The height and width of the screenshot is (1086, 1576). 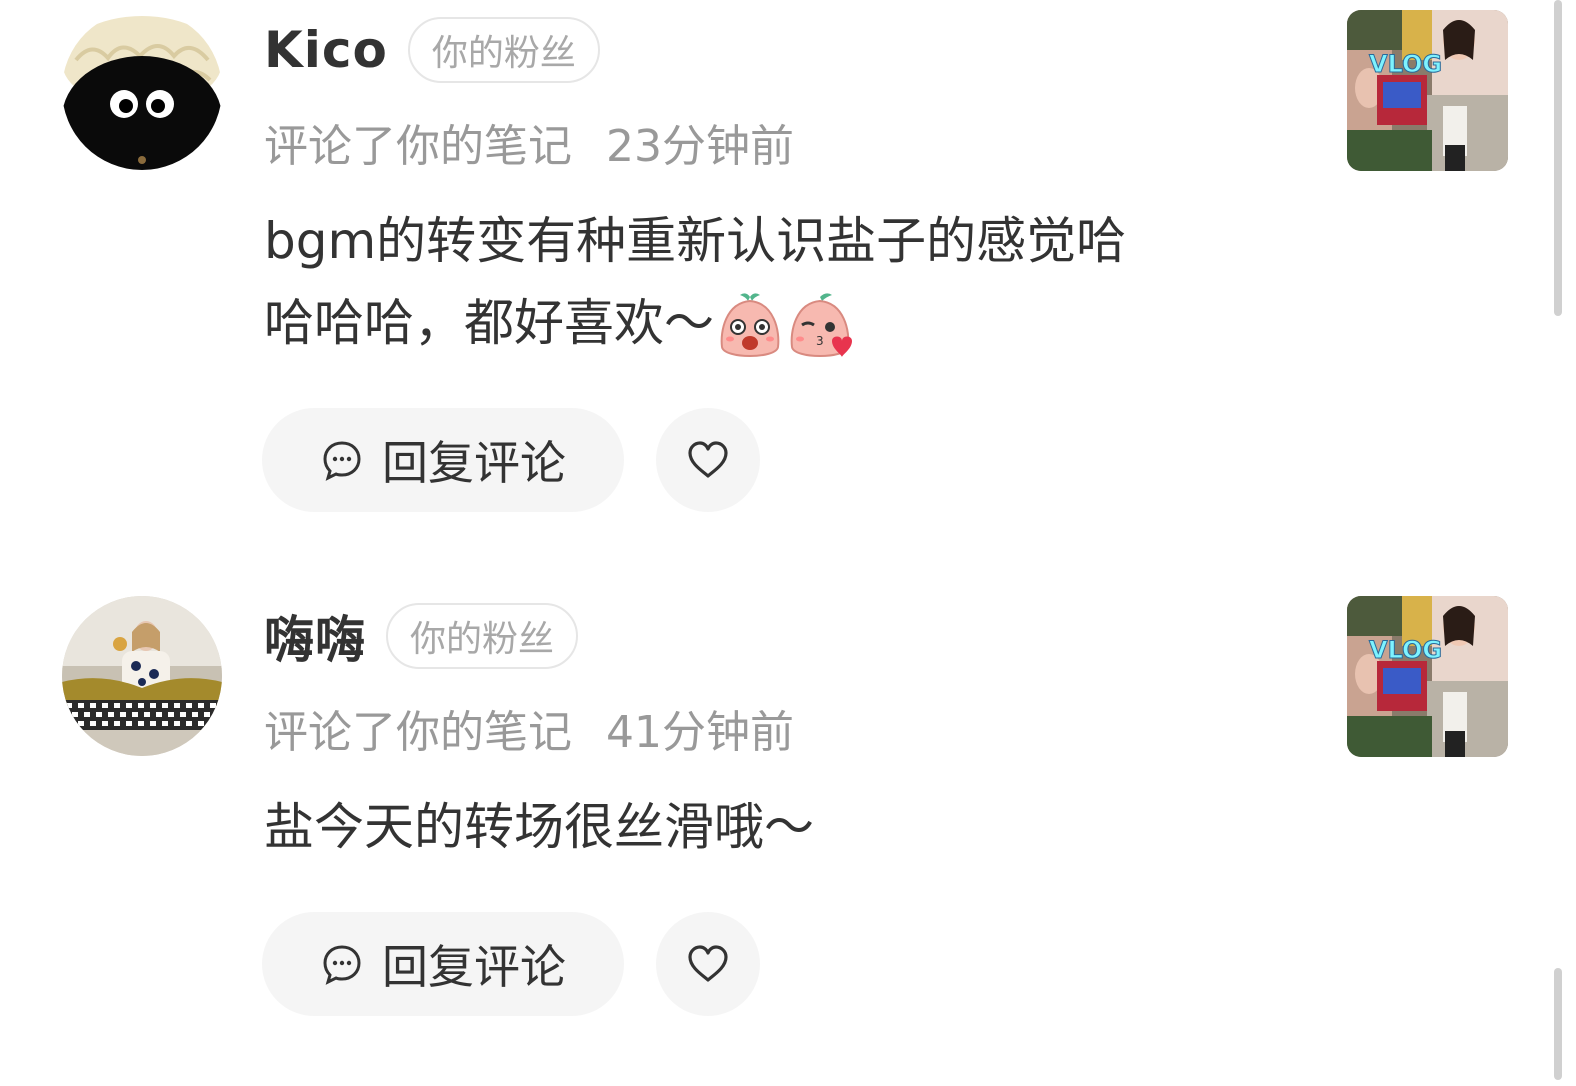 I want to click on scrollbar-bottom, so click(x=1558, y=1024).